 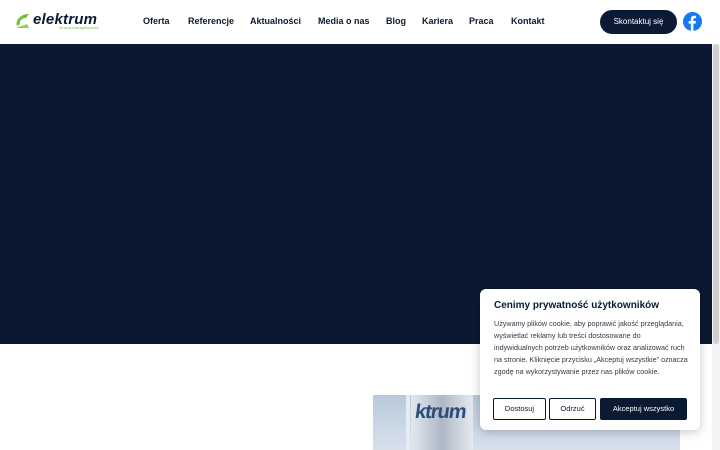 I want to click on nav-item-media-o-nas: Media o nas, so click(x=344, y=21).